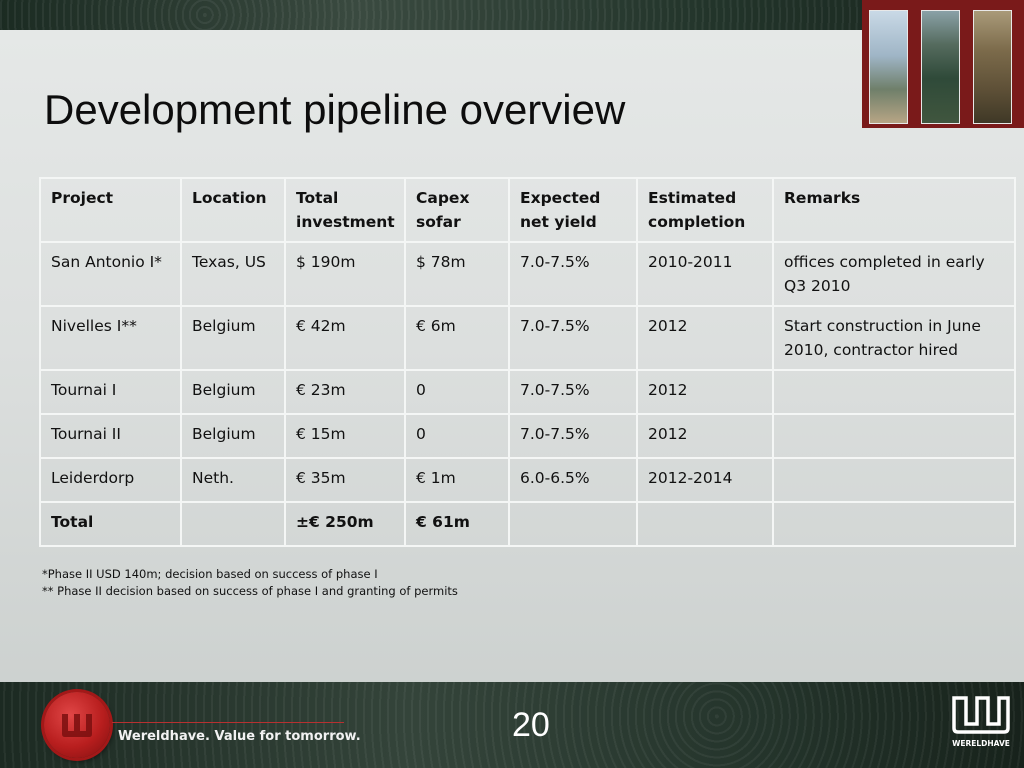  Describe the element at coordinates (705, 274) in the screenshot. I see `cell-estimated-completion: 2010-2011` at that location.